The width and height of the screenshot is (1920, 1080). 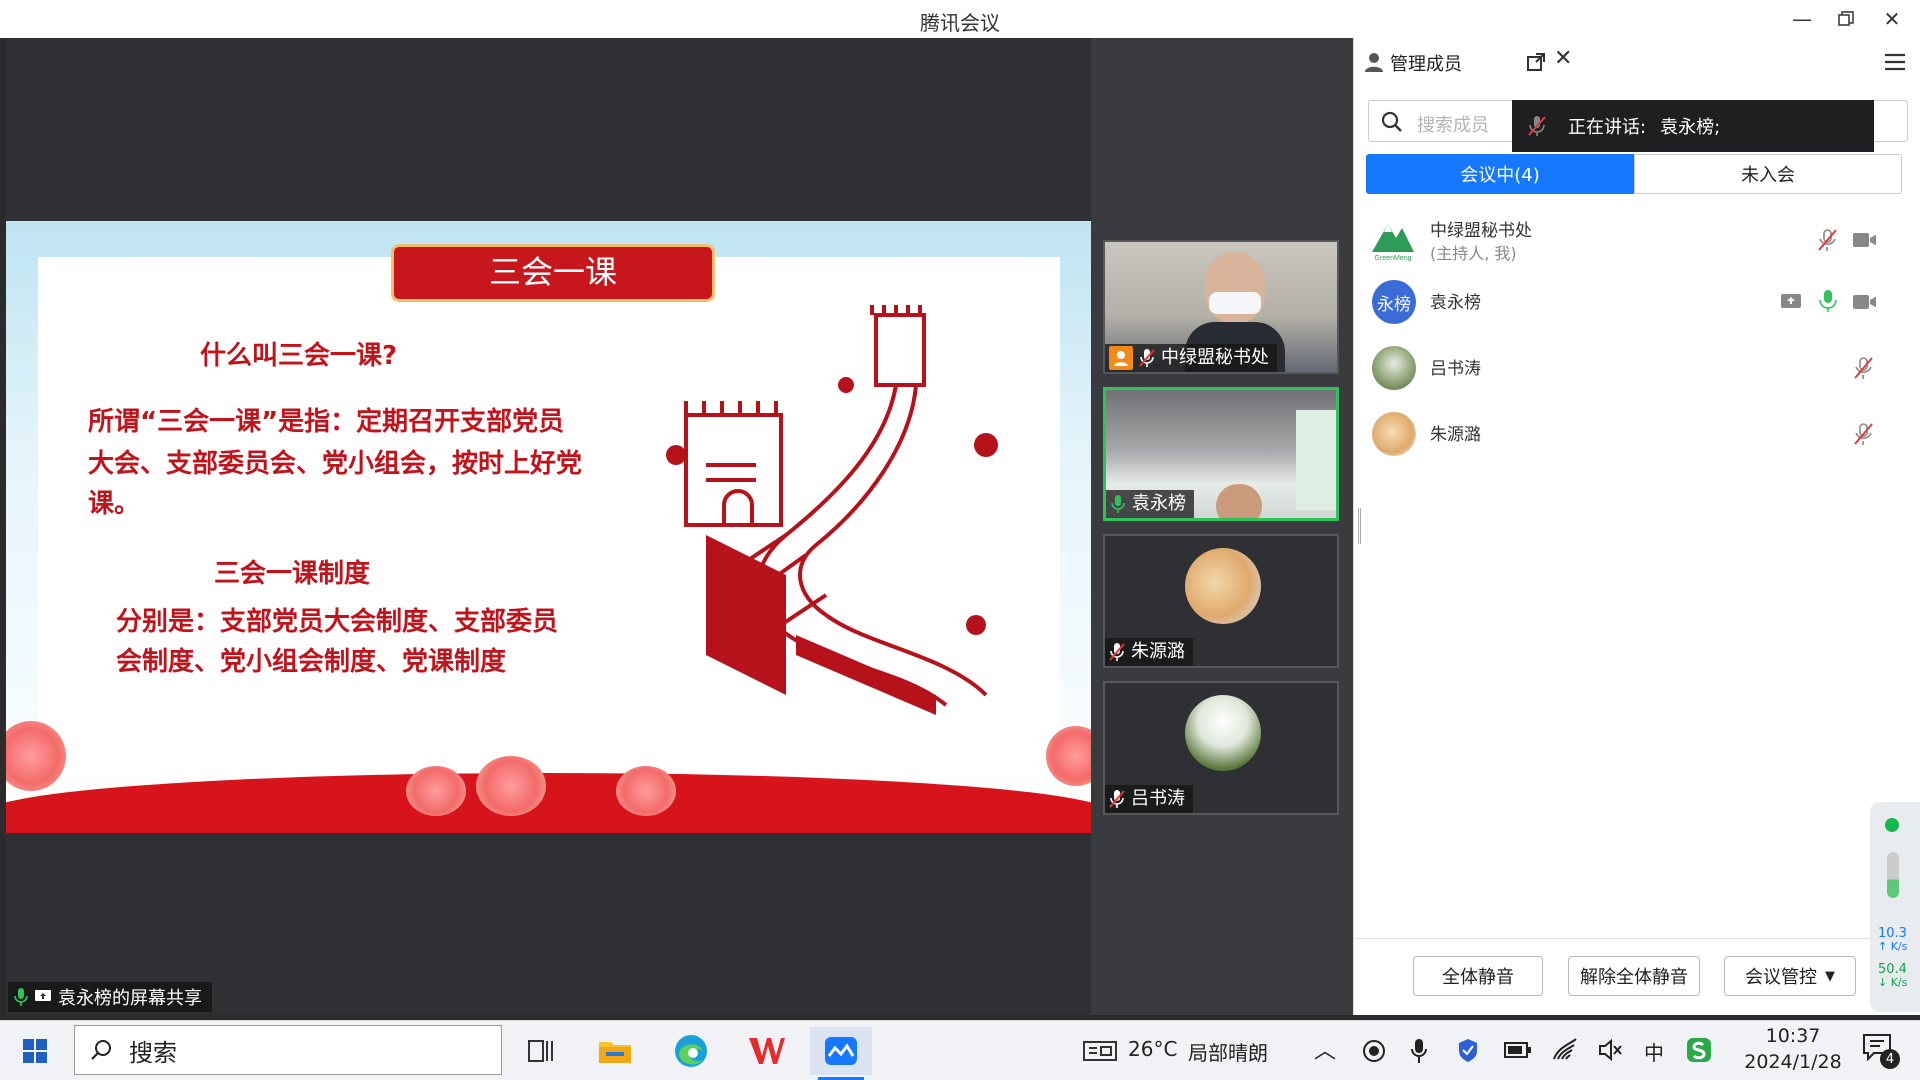 I want to click on unmute-all-button: 解除全体静音, so click(x=1634, y=976).